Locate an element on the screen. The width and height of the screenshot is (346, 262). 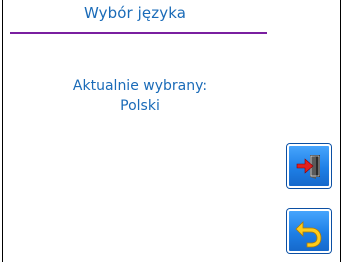
title-divider is located at coordinates (138, 33).